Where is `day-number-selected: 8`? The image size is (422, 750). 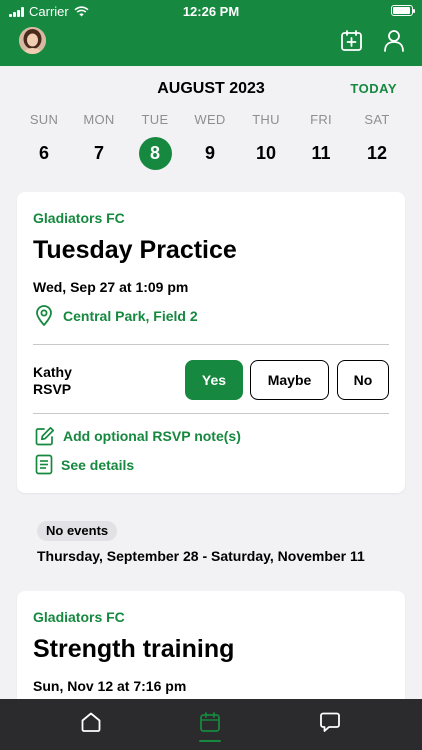
day-number-selected: 8 is located at coordinates (155, 153).